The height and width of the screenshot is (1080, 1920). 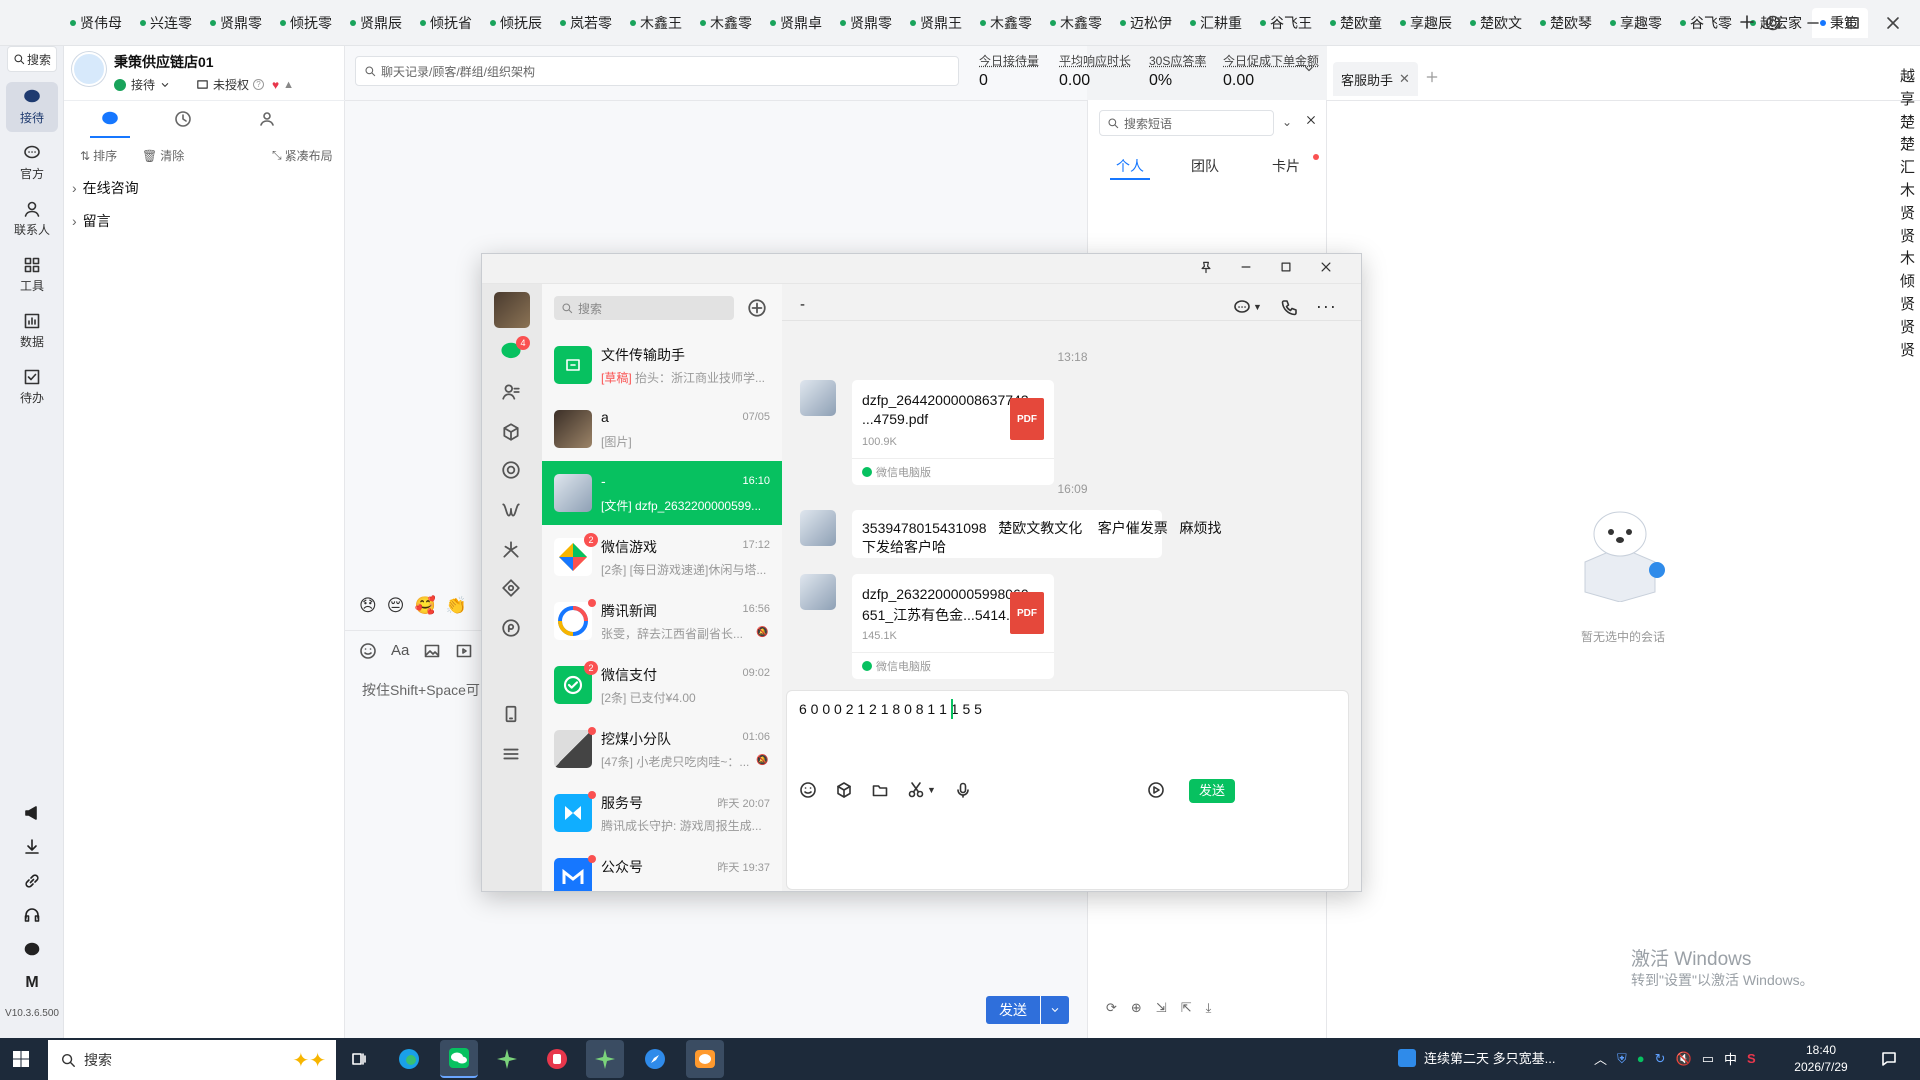 What do you see at coordinates (32, 107) in the screenshot?
I see `rail-item-reception: 接待` at bounding box center [32, 107].